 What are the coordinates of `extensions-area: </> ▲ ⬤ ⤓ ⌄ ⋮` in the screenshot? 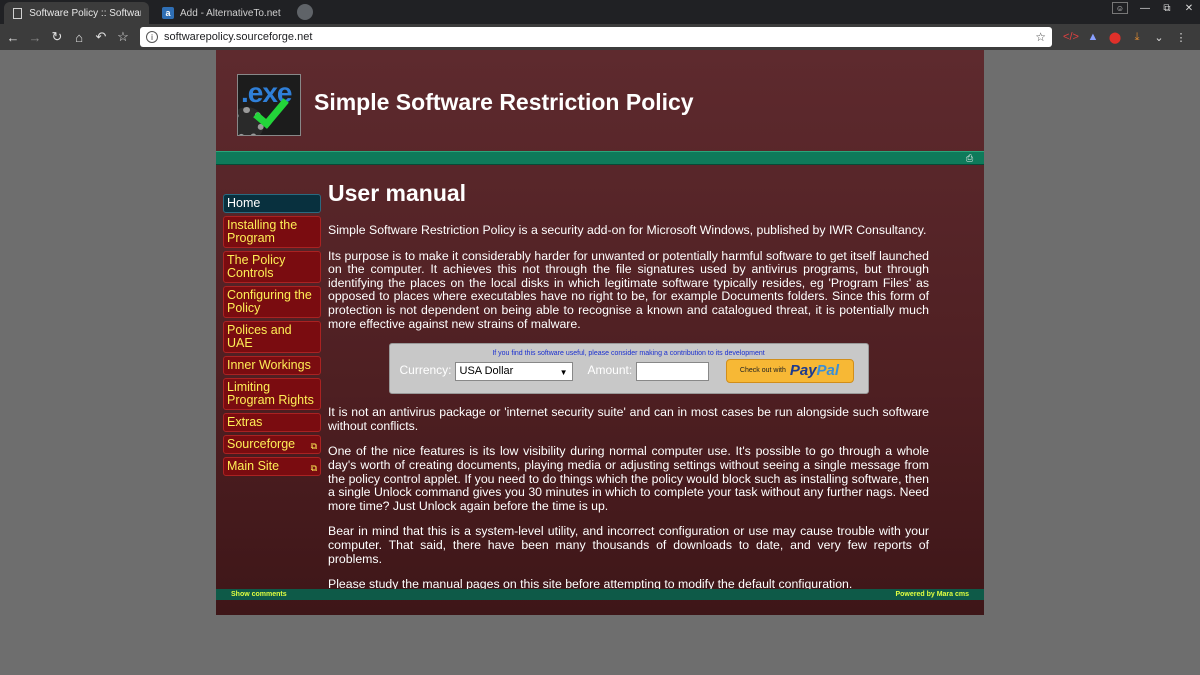 It's located at (1126, 37).